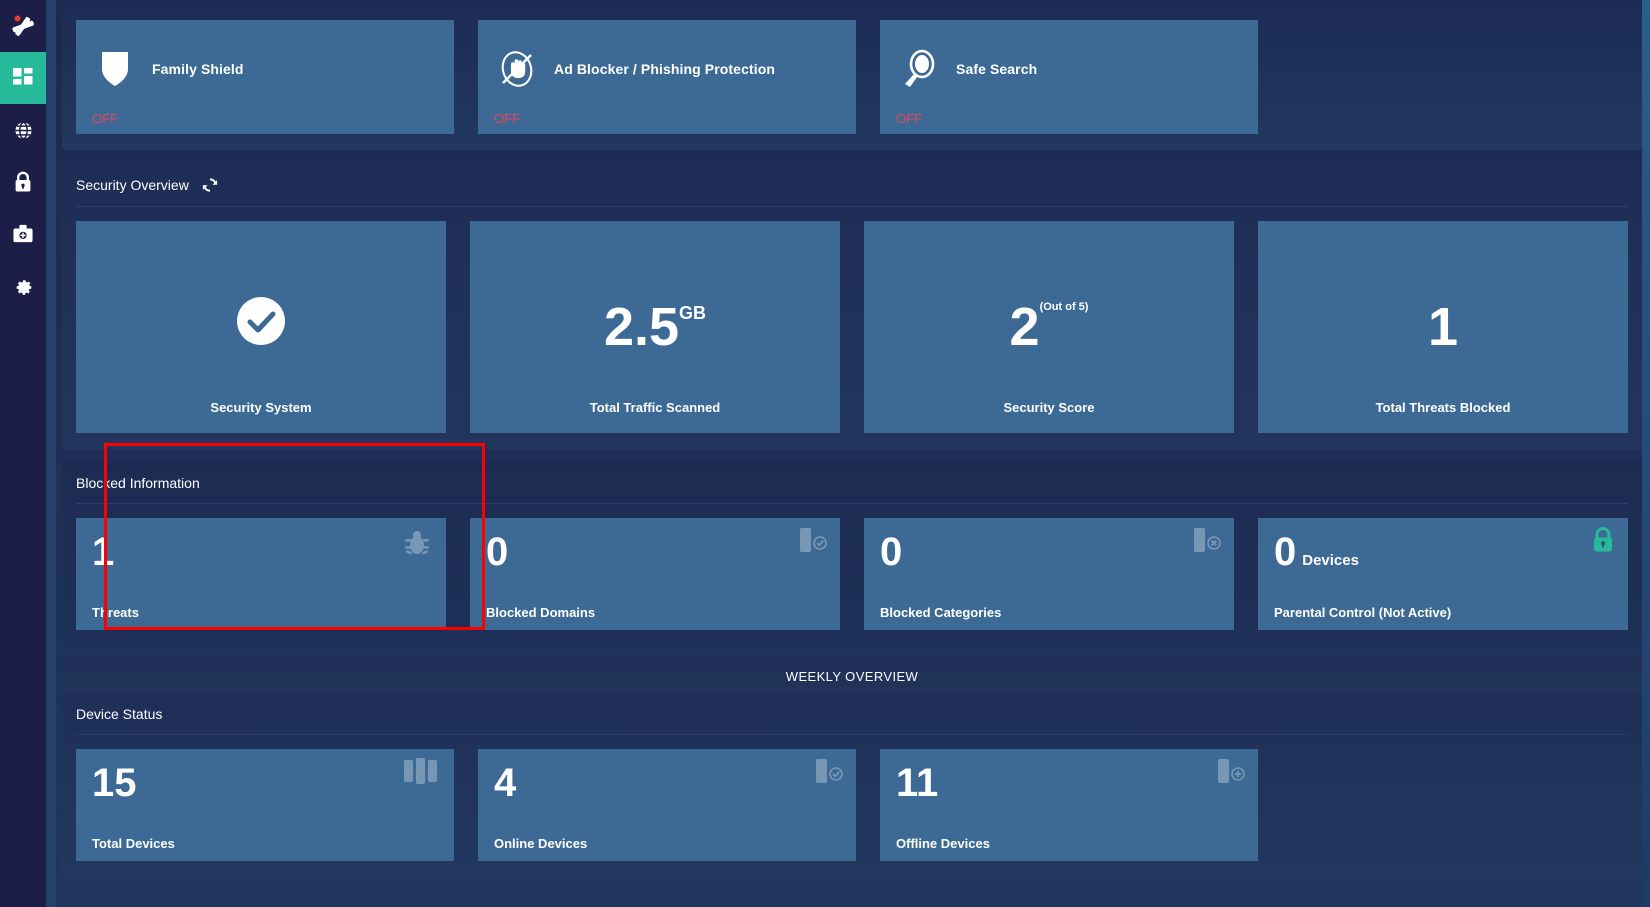 The height and width of the screenshot is (907, 1650). What do you see at coordinates (541, 843) in the screenshot?
I see `metric-label: Online Devices` at bounding box center [541, 843].